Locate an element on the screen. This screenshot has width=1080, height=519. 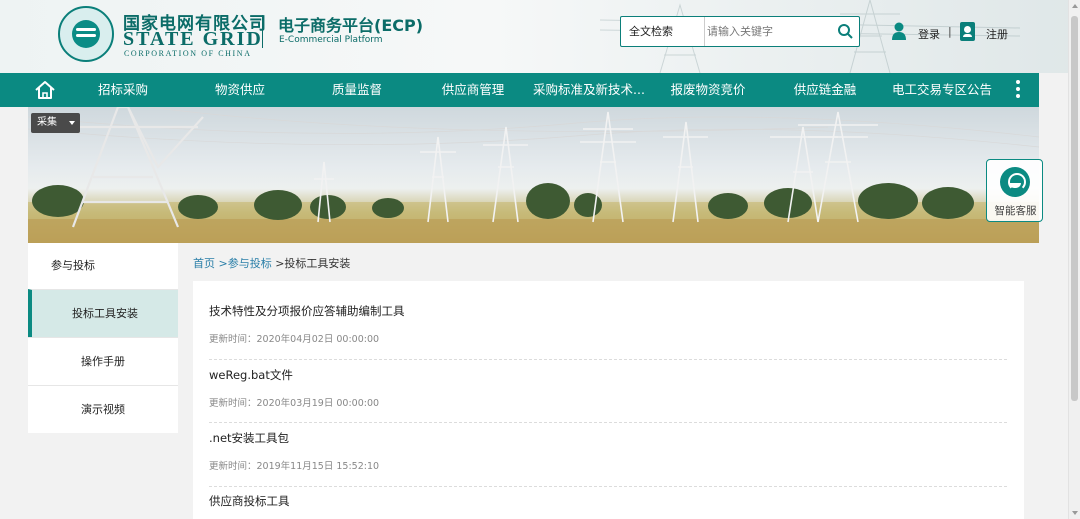
platform-title: 电子商务平台(ECP) is located at coordinates (351, 25).